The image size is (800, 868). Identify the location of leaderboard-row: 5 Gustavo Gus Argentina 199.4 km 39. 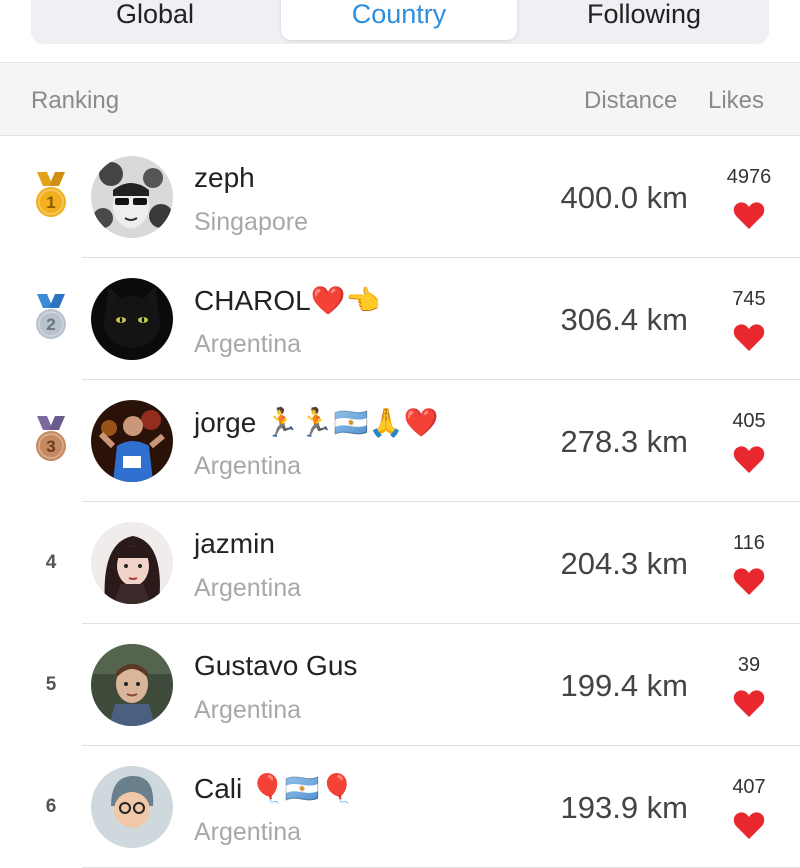
(400, 685).